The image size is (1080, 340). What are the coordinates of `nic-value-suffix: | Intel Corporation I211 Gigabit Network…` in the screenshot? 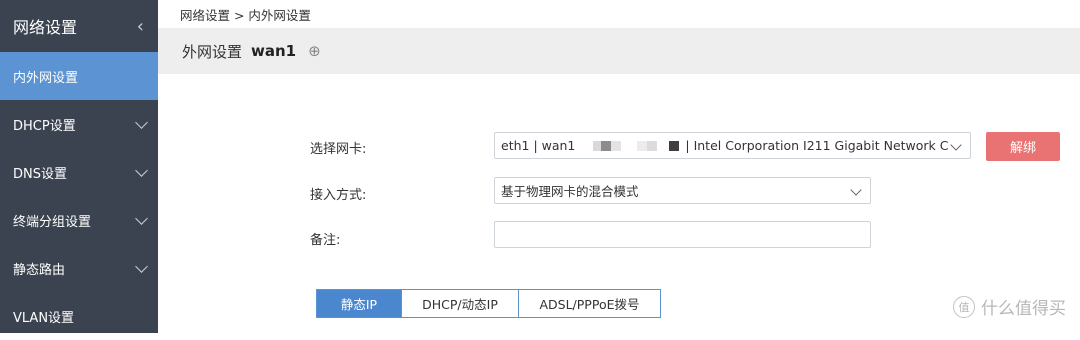 It's located at (817, 145).